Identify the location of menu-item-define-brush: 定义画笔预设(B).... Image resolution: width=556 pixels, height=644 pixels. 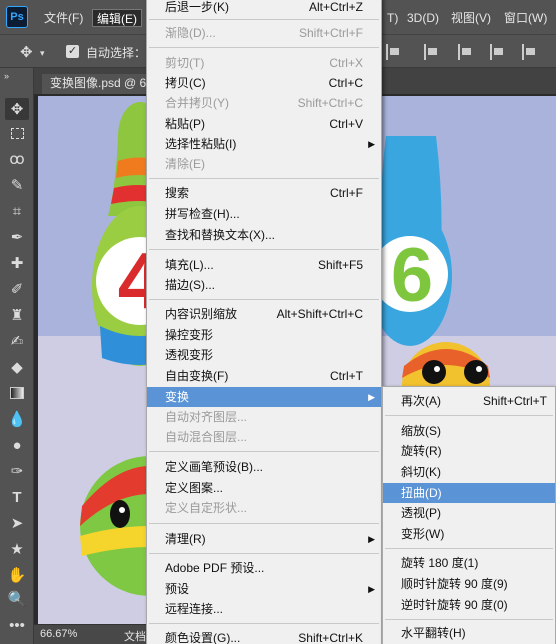
(264, 467).